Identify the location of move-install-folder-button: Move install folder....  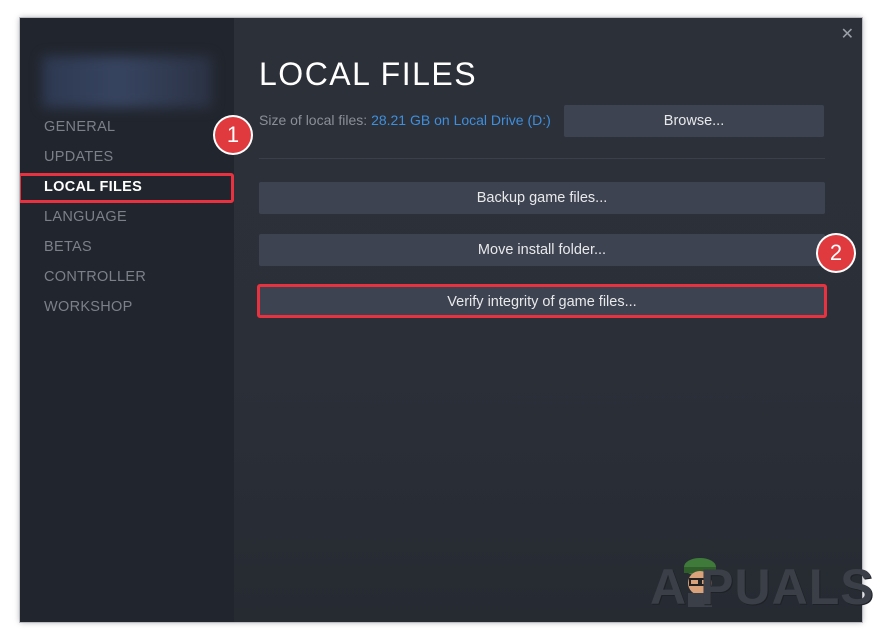
(542, 250).